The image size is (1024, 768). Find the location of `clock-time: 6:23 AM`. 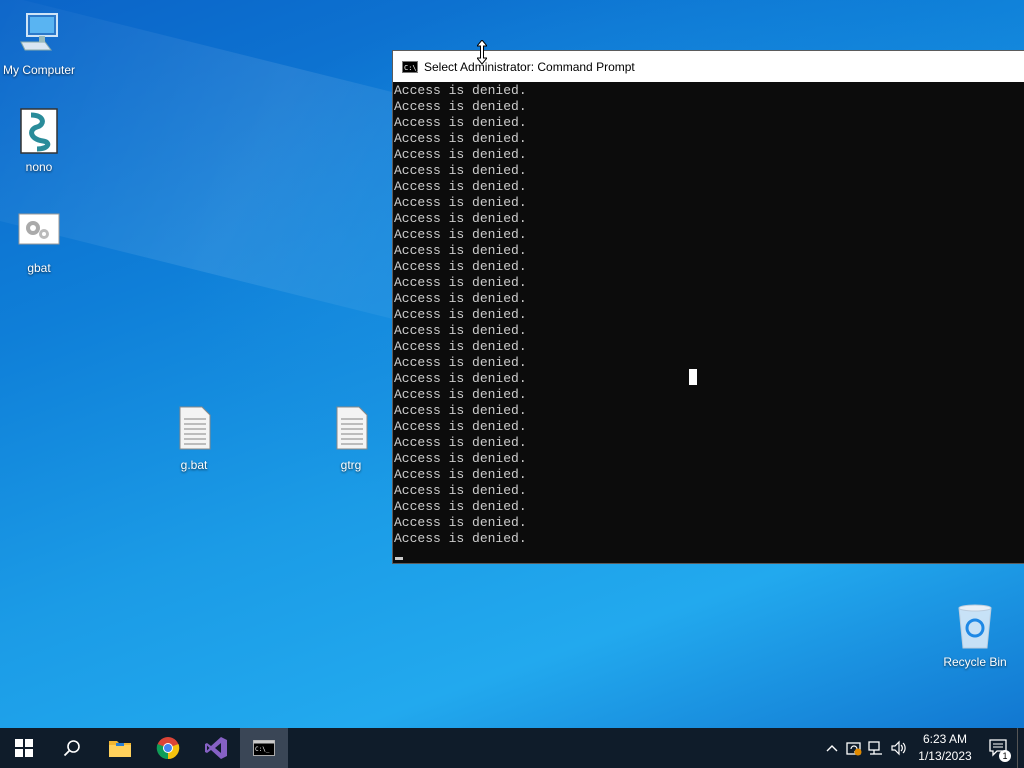

clock-time: 6:23 AM is located at coordinates (945, 739).